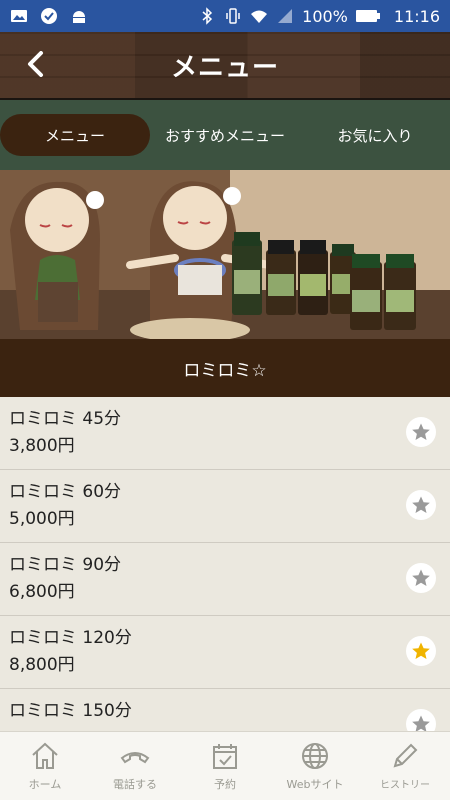 The height and width of the screenshot is (800, 450). Describe the element at coordinates (79, 17) in the screenshot. I see `android-icon` at that location.